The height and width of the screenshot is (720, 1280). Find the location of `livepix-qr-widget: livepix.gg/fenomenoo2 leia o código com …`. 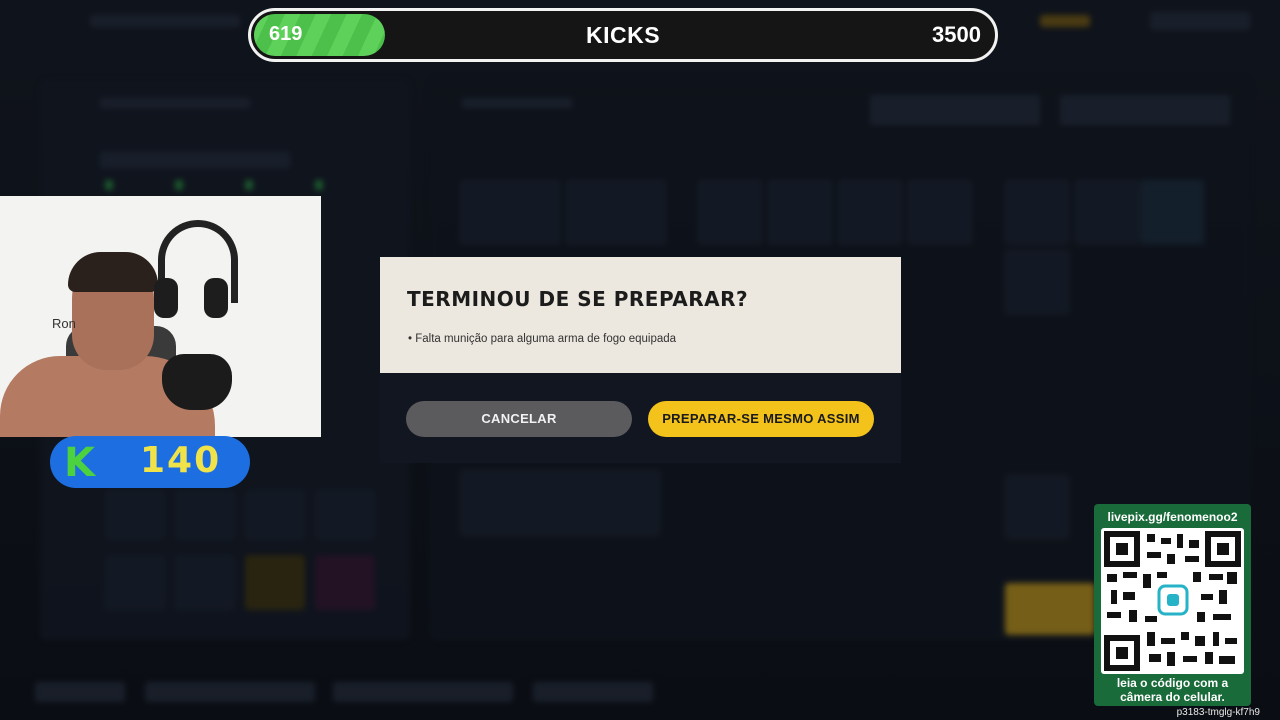

livepix-qr-widget: livepix.gg/fenomenoo2 leia o código com … is located at coordinates (1172, 605).